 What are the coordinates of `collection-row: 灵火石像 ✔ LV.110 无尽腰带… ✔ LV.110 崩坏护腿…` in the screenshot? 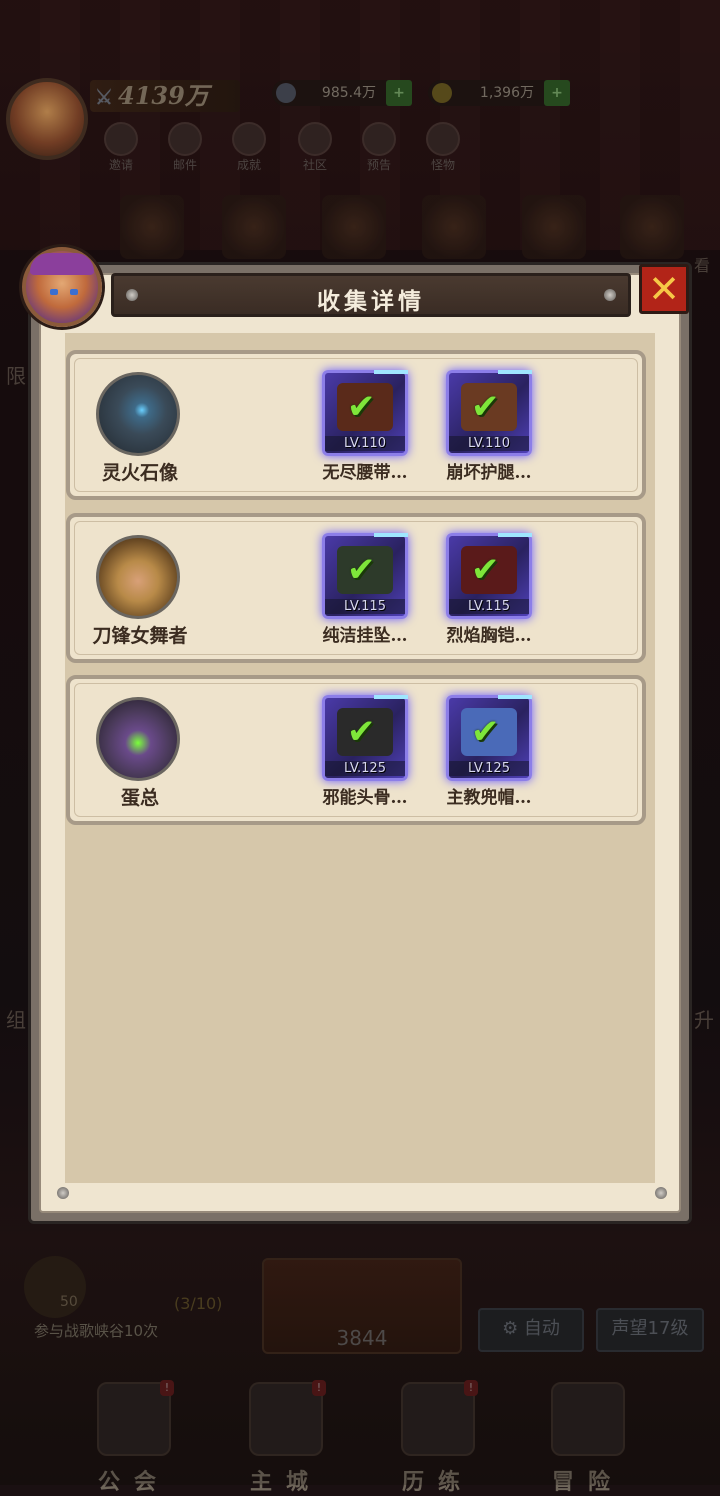 It's located at (356, 425).